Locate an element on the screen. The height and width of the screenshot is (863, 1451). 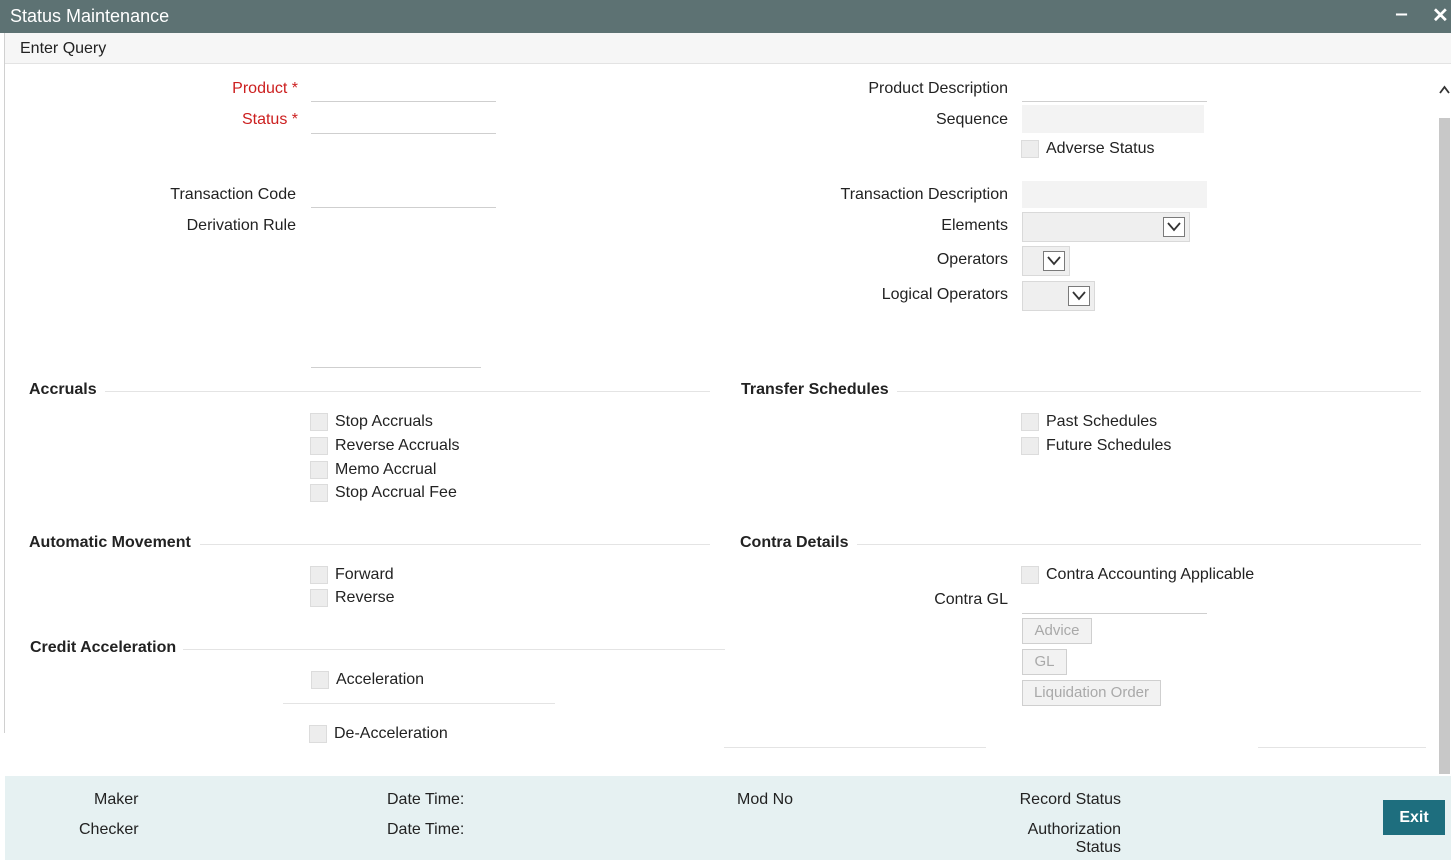
elements-select is located at coordinates (1106, 227).